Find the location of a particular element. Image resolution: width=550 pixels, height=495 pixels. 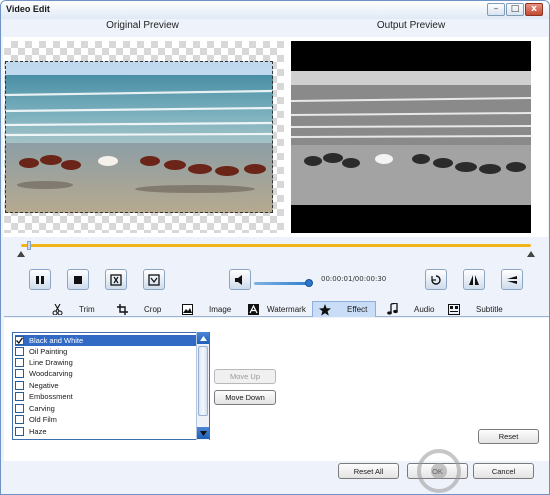

time-display: 00:00:01/00:00:30 is located at coordinates (354, 279).